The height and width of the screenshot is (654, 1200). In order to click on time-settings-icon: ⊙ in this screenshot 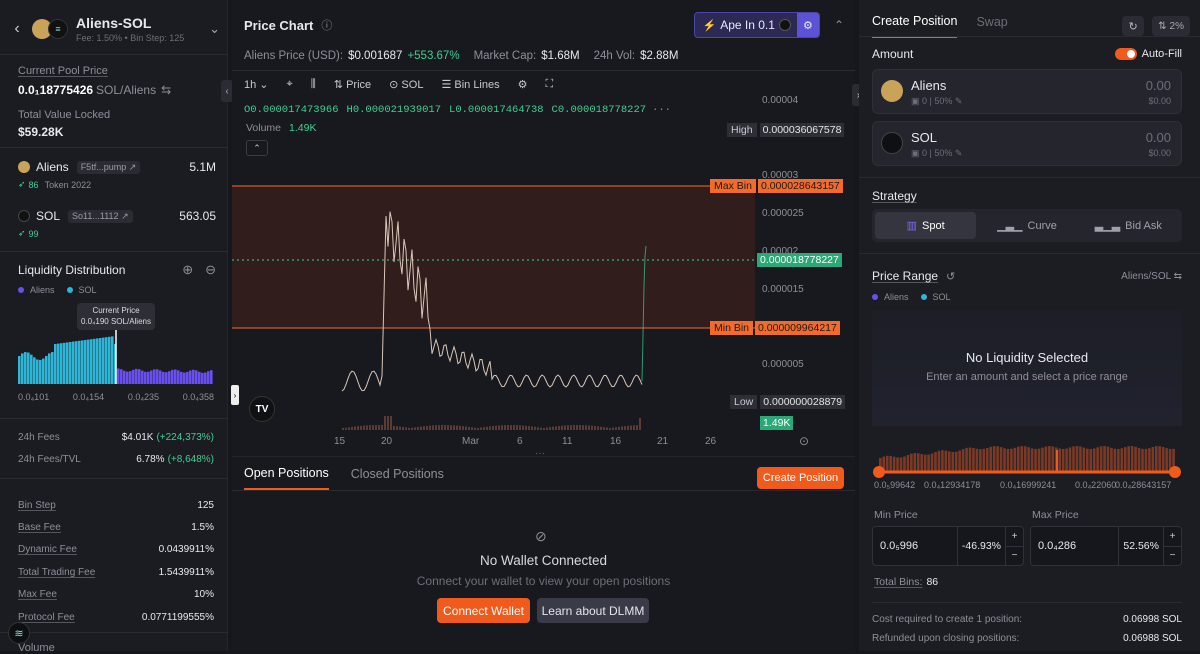, I will do `click(804, 441)`.